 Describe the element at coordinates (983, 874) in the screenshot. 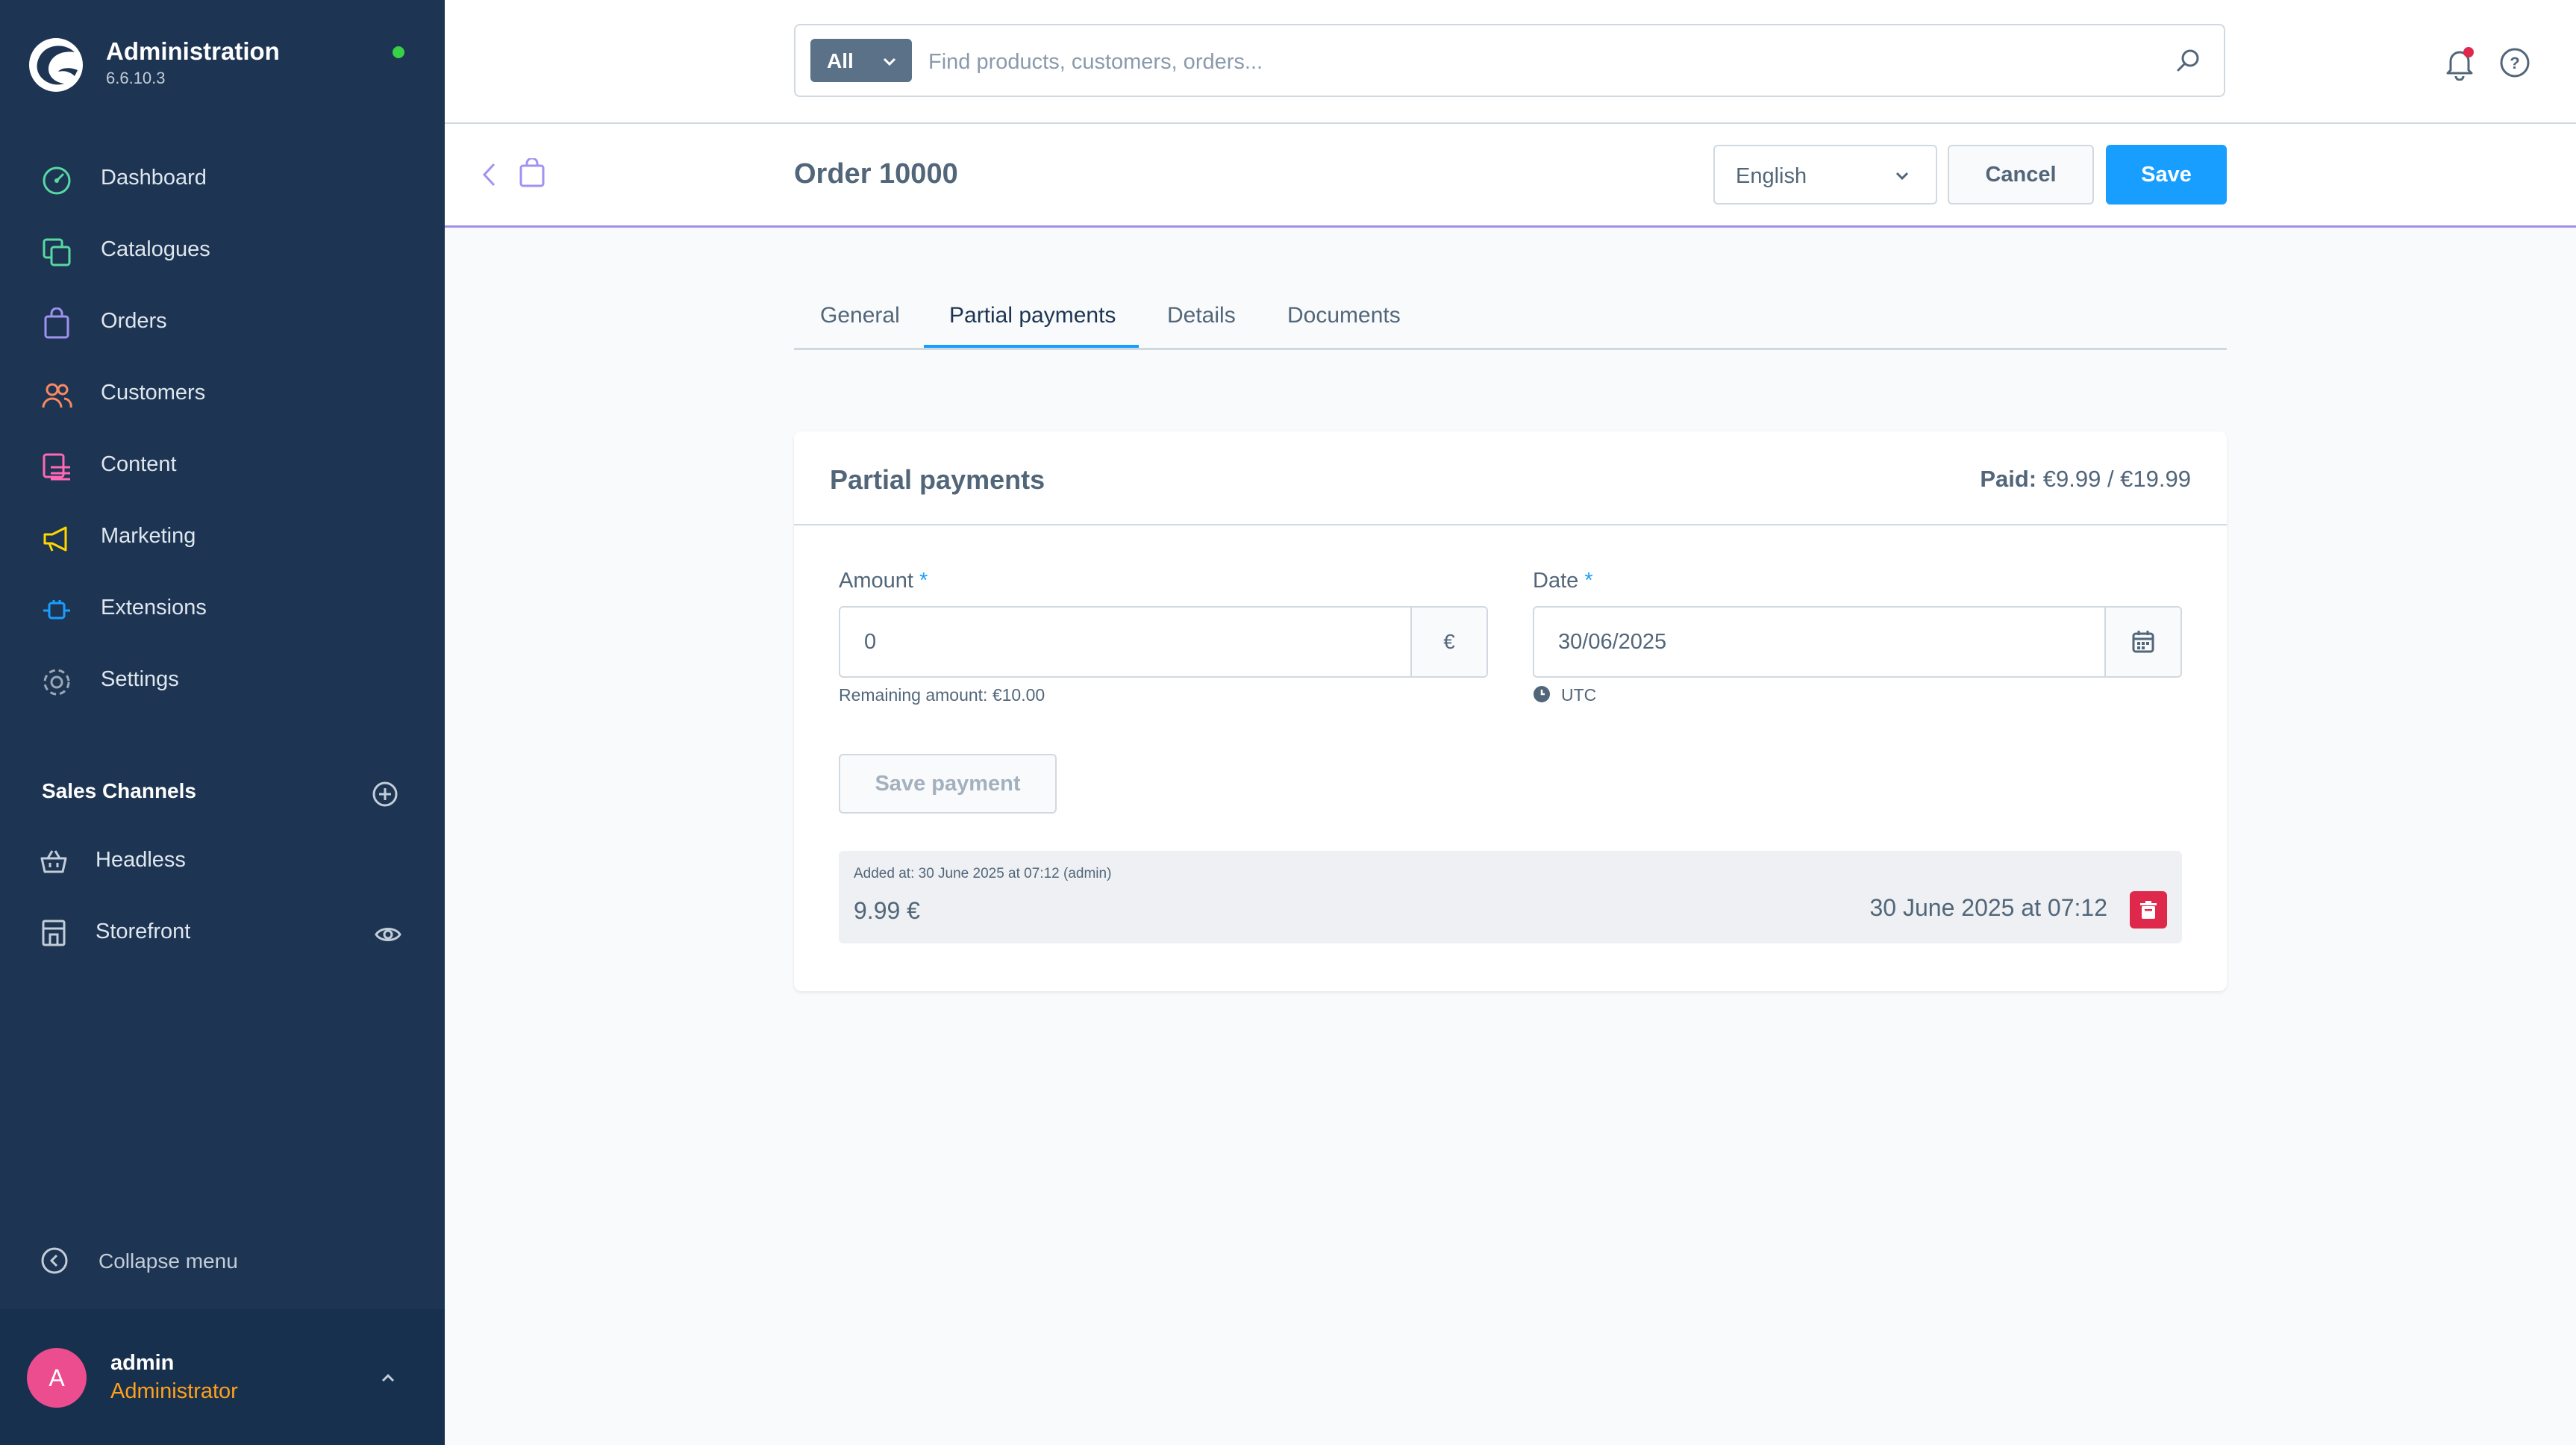

I see `payment-added-info: Added at: 30 June 2025 at 07:12 (admin)` at that location.